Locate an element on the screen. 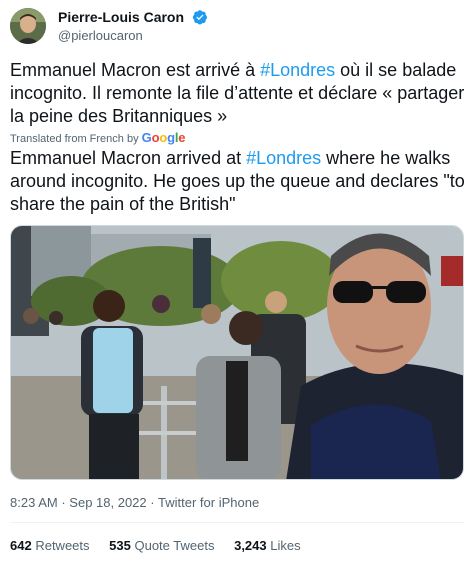 The image size is (474, 563). avatar-image is located at coordinates (28, 26).